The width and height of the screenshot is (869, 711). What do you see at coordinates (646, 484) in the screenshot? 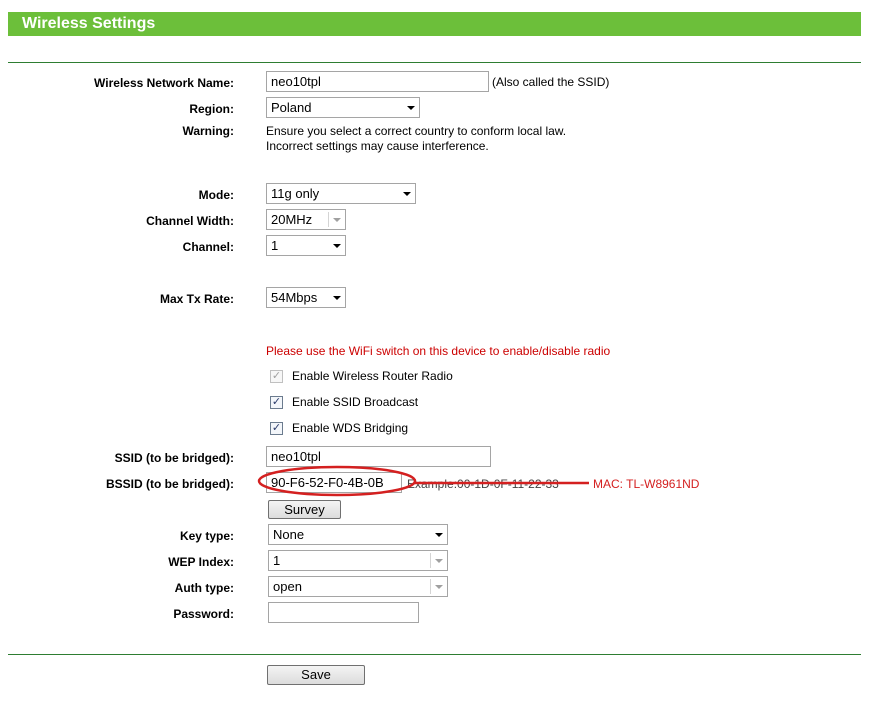
I see `annotation-mac-note: MAC: TL-W8961ND` at bounding box center [646, 484].